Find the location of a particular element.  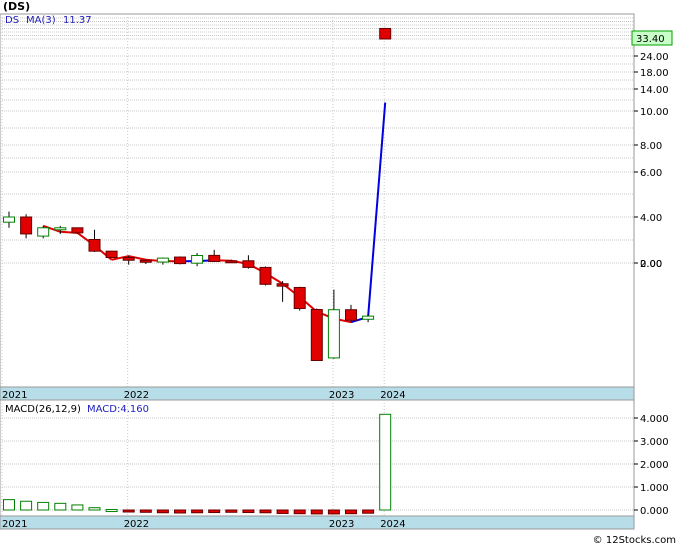

macd-x-label: 2022 is located at coordinates (136, 524).